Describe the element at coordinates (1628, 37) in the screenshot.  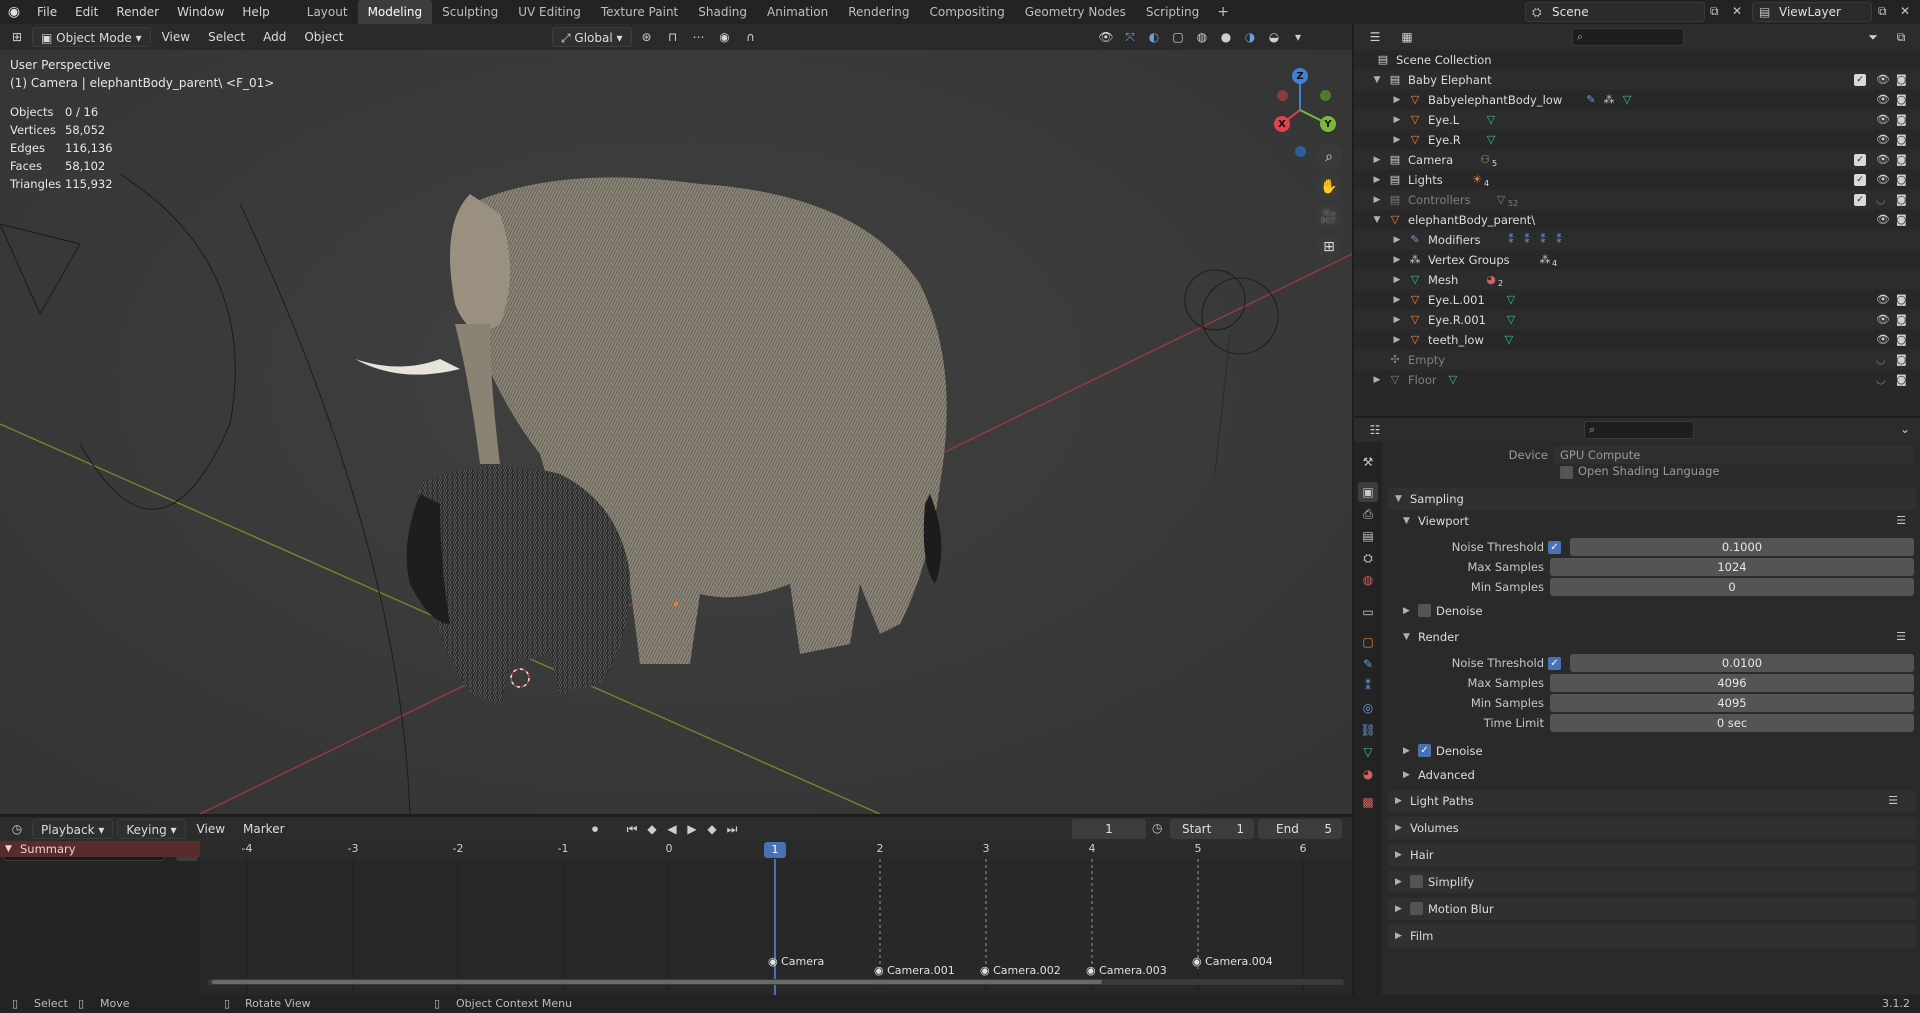
I see `outliner-search-input: ⌕` at that location.